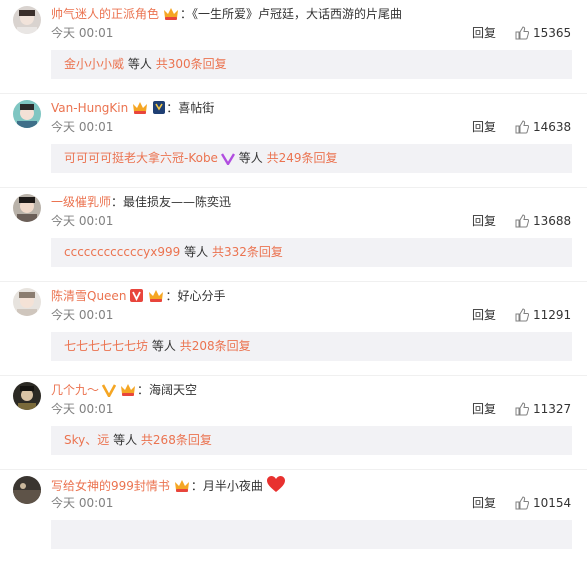 The image size is (587, 564). Describe the element at coordinates (122, 252) in the screenshot. I see `sub-reply-users: ccccccccccccyx999` at that location.